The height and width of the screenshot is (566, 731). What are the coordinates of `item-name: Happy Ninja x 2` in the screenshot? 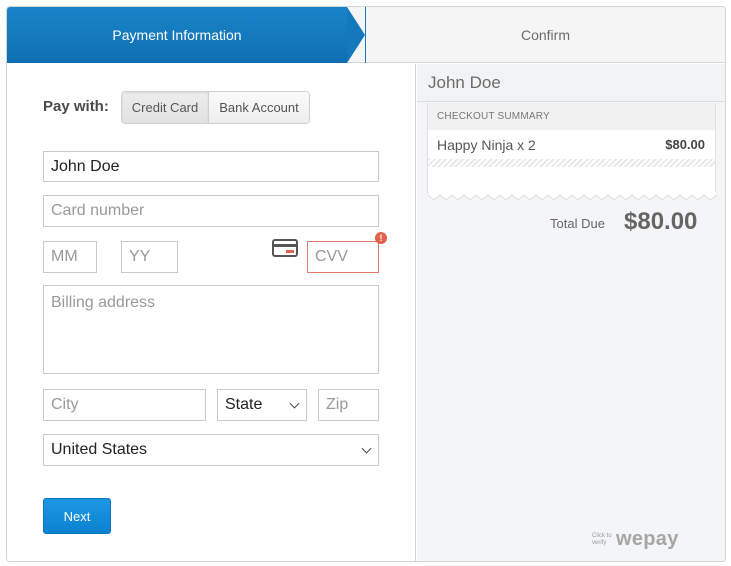 It's located at (486, 144).